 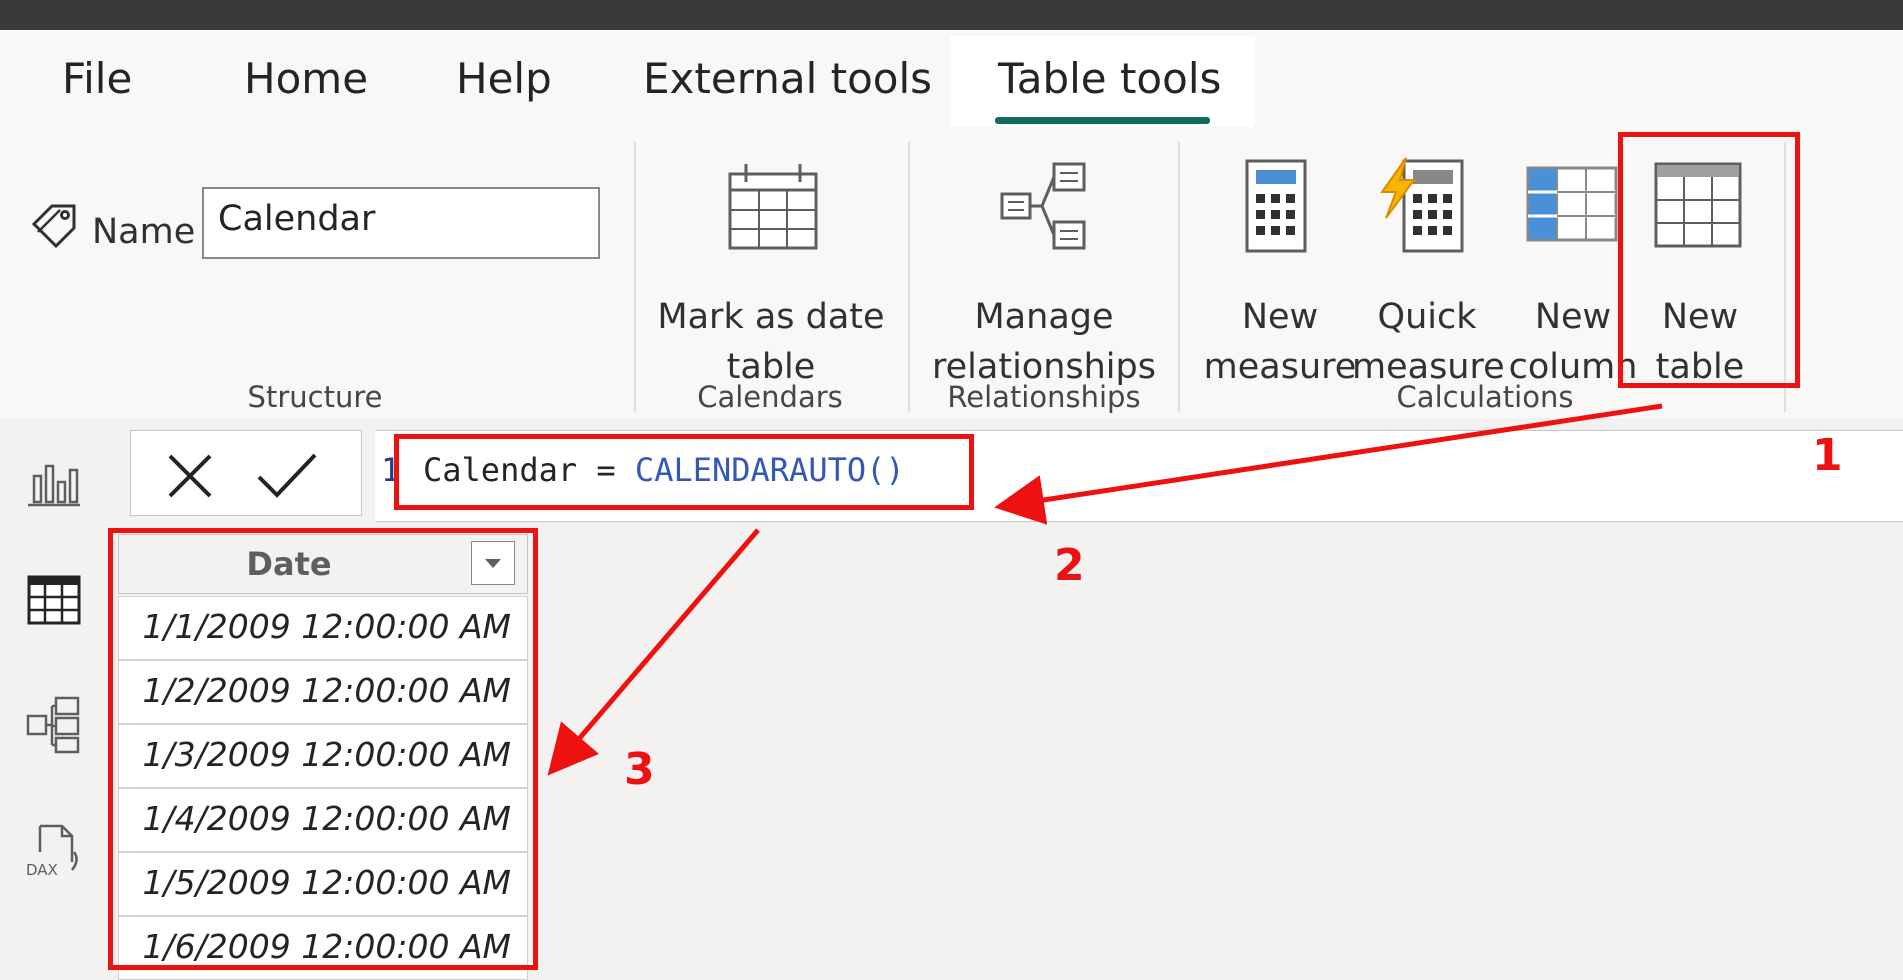 I want to click on arrow-step1-to-formula, so click(x=1328, y=464).